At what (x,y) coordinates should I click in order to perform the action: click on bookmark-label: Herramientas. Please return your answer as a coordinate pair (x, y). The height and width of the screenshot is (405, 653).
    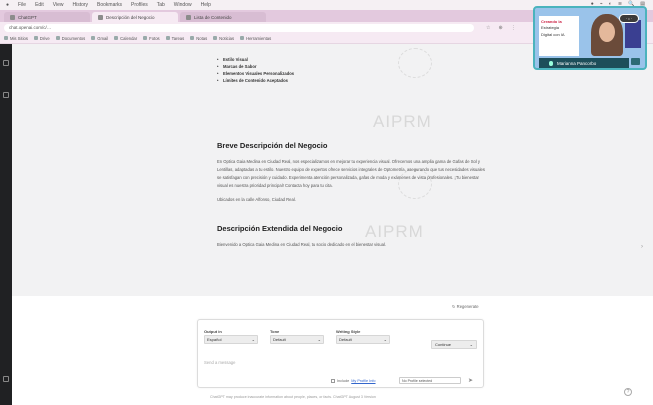
    Looking at the image, I should click on (259, 38).